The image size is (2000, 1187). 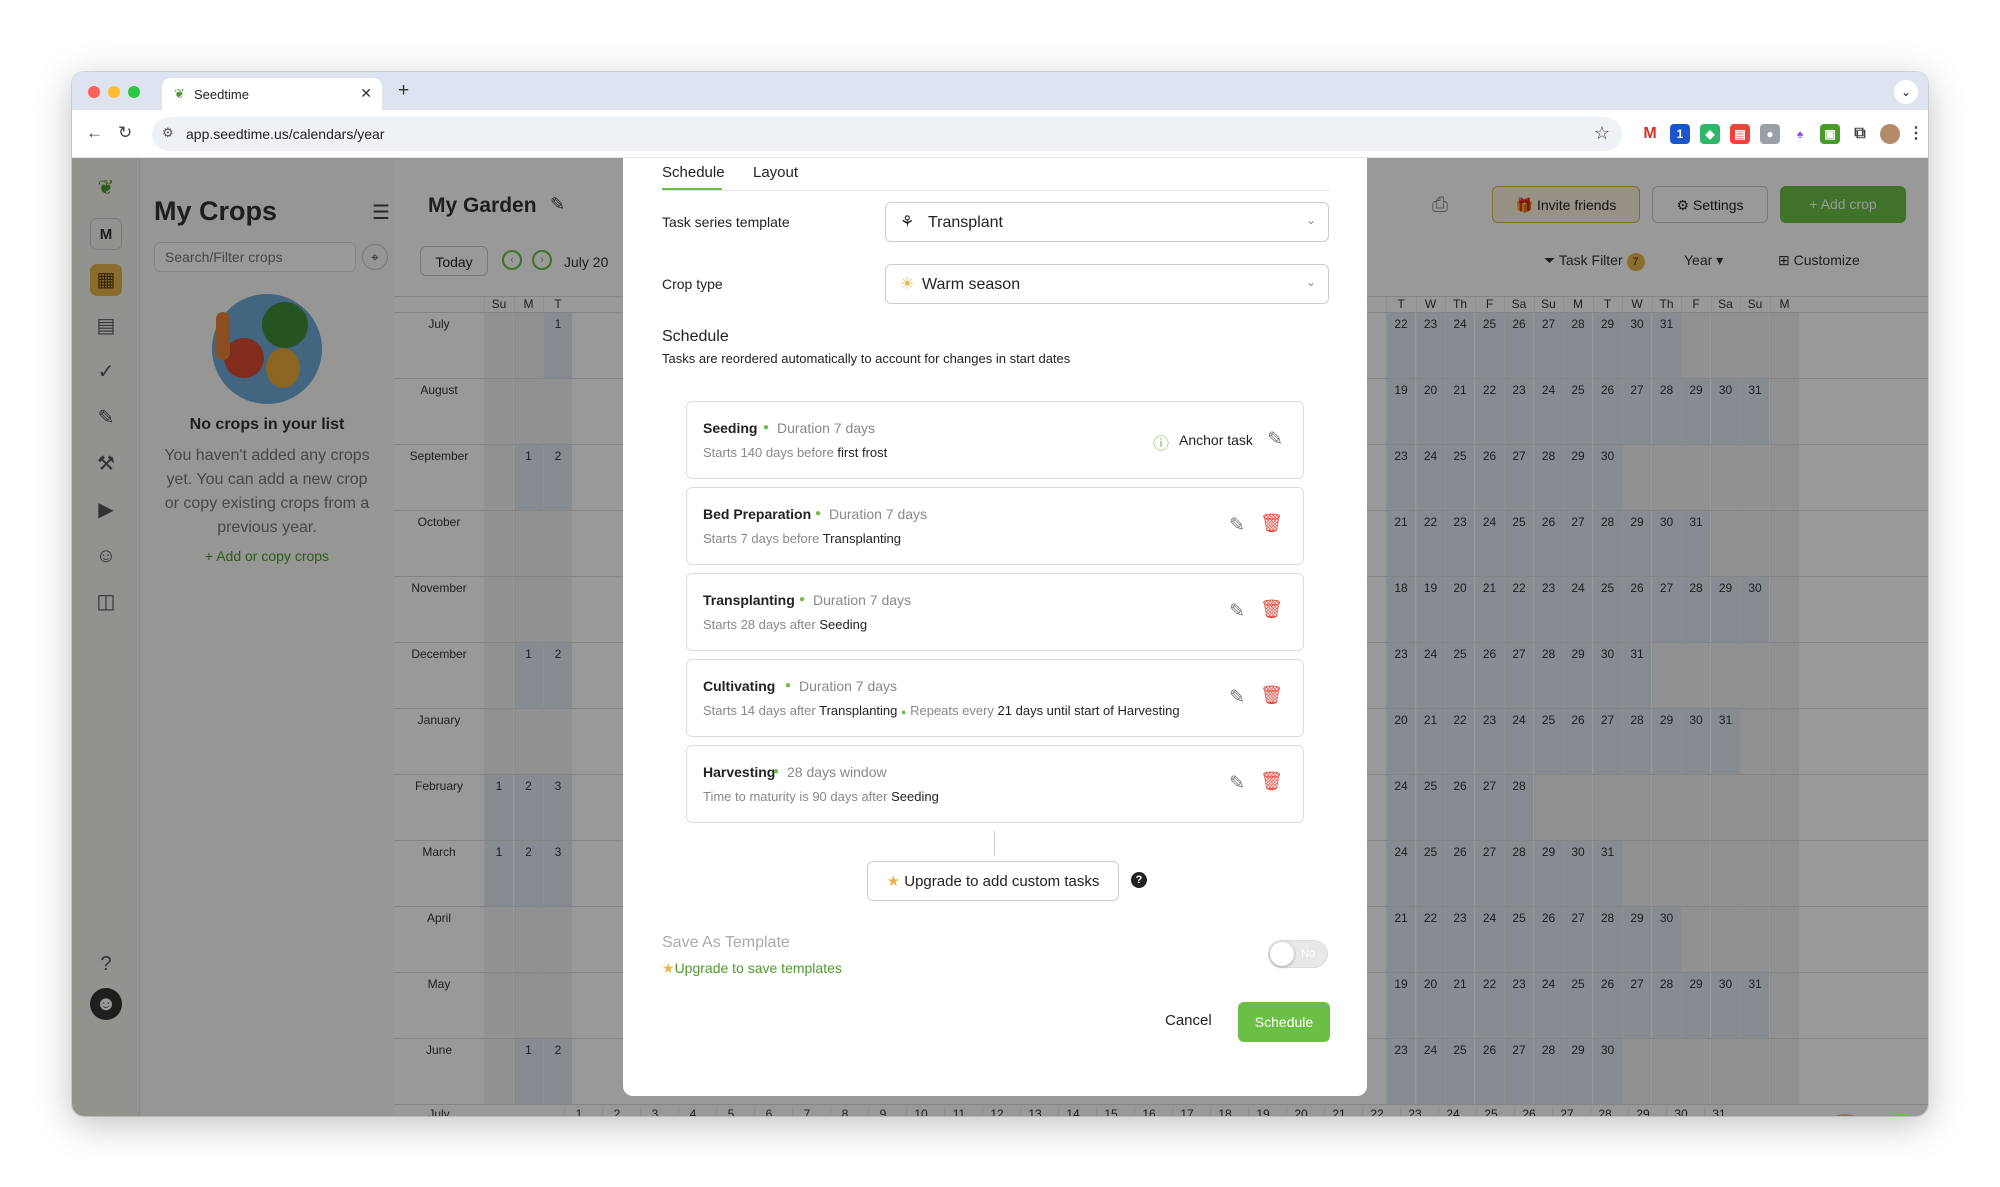 What do you see at coordinates (1890, 134) in the screenshot?
I see `profile-avatar` at bounding box center [1890, 134].